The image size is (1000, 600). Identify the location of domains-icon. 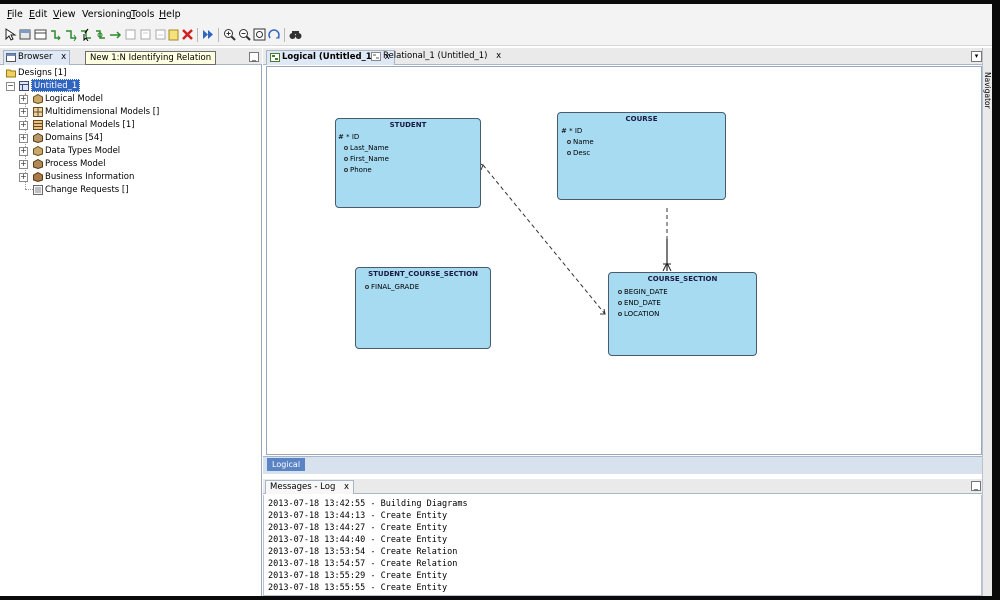
(38, 138).